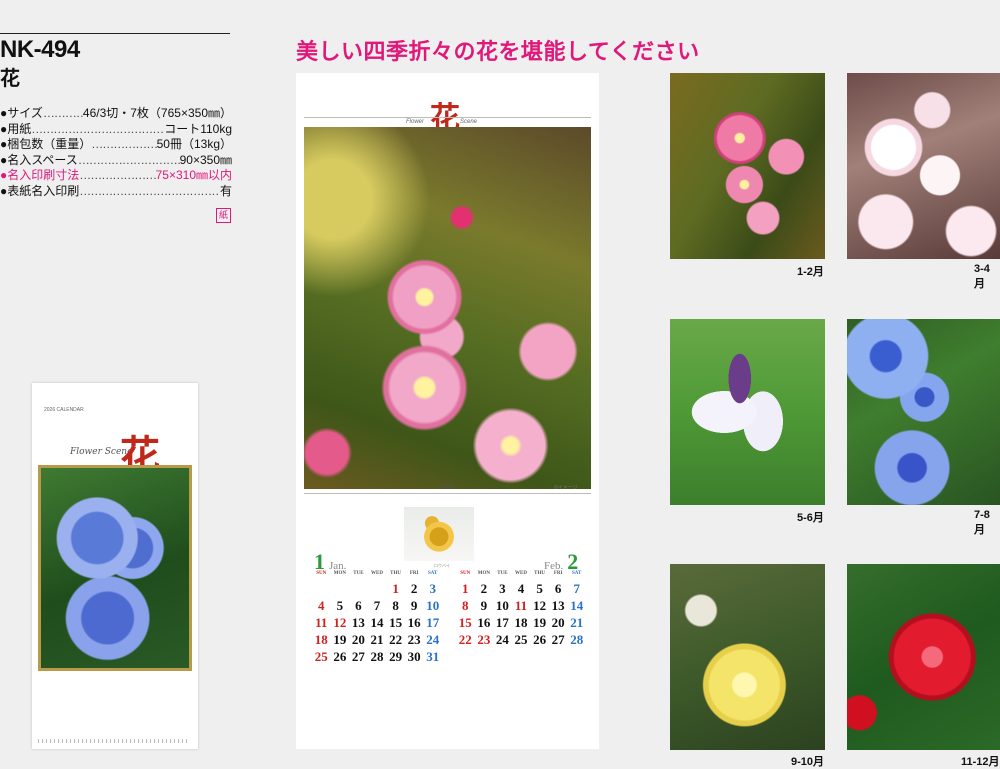  What do you see at coordinates (39, 159) in the screenshot?
I see `spec-label: ●名入スペース` at bounding box center [39, 159].